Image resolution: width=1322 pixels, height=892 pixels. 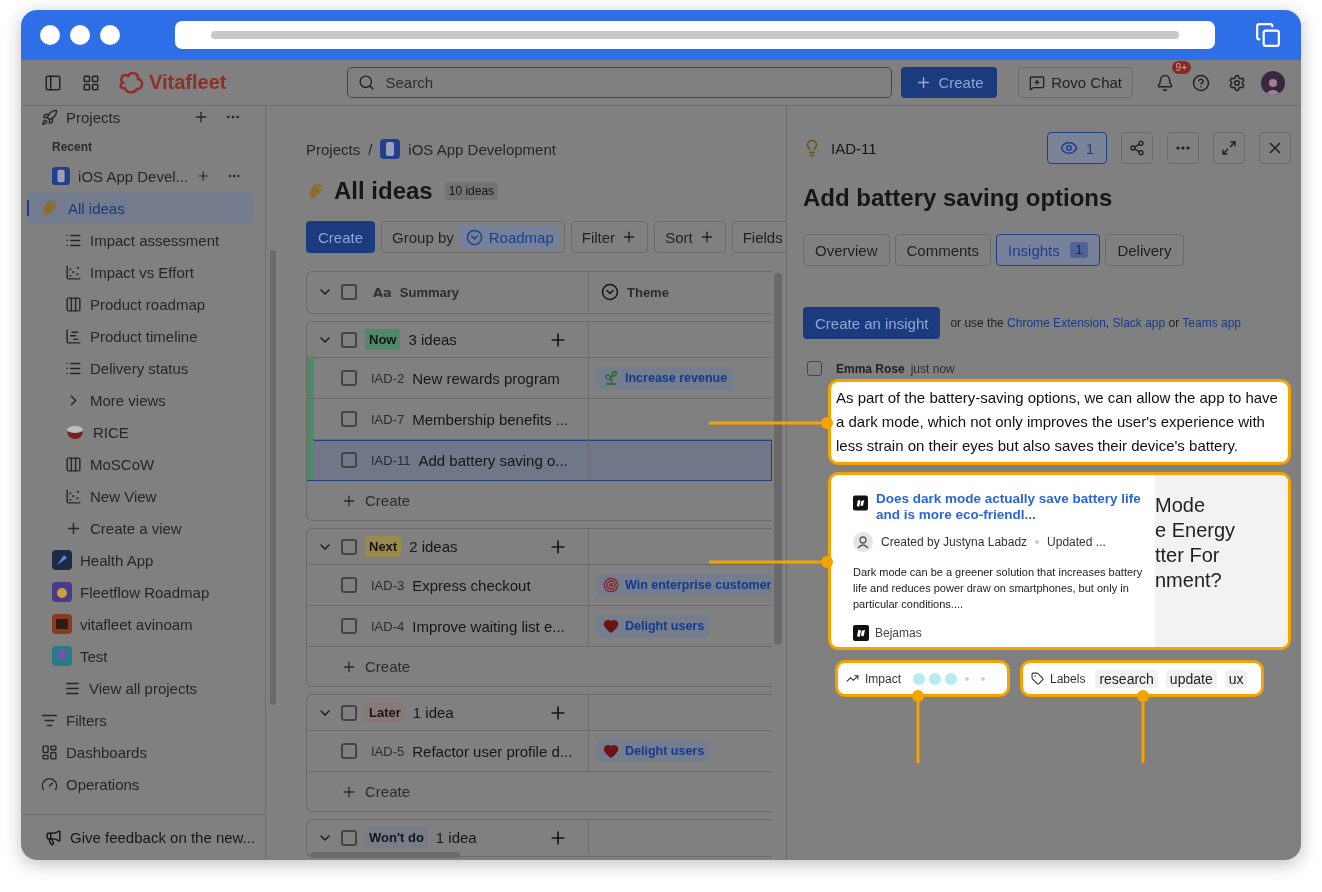 What do you see at coordinates (137, 784) in the screenshot?
I see `nav-item: Operations` at bounding box center [137, 784].